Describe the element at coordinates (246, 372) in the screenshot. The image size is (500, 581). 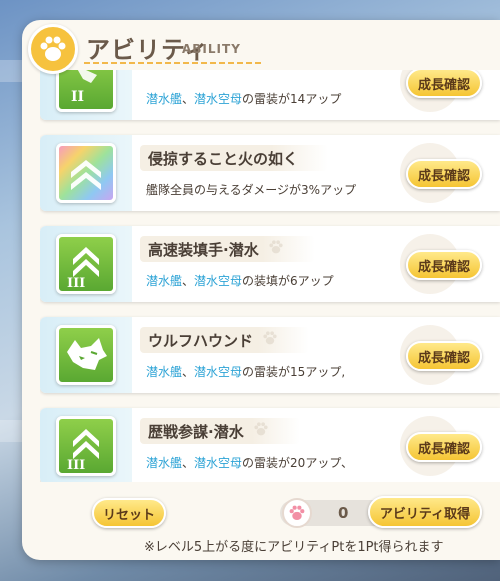
I see `ability-description: 潜水艦、潜水空母の雷装が15アップ,` at that location.